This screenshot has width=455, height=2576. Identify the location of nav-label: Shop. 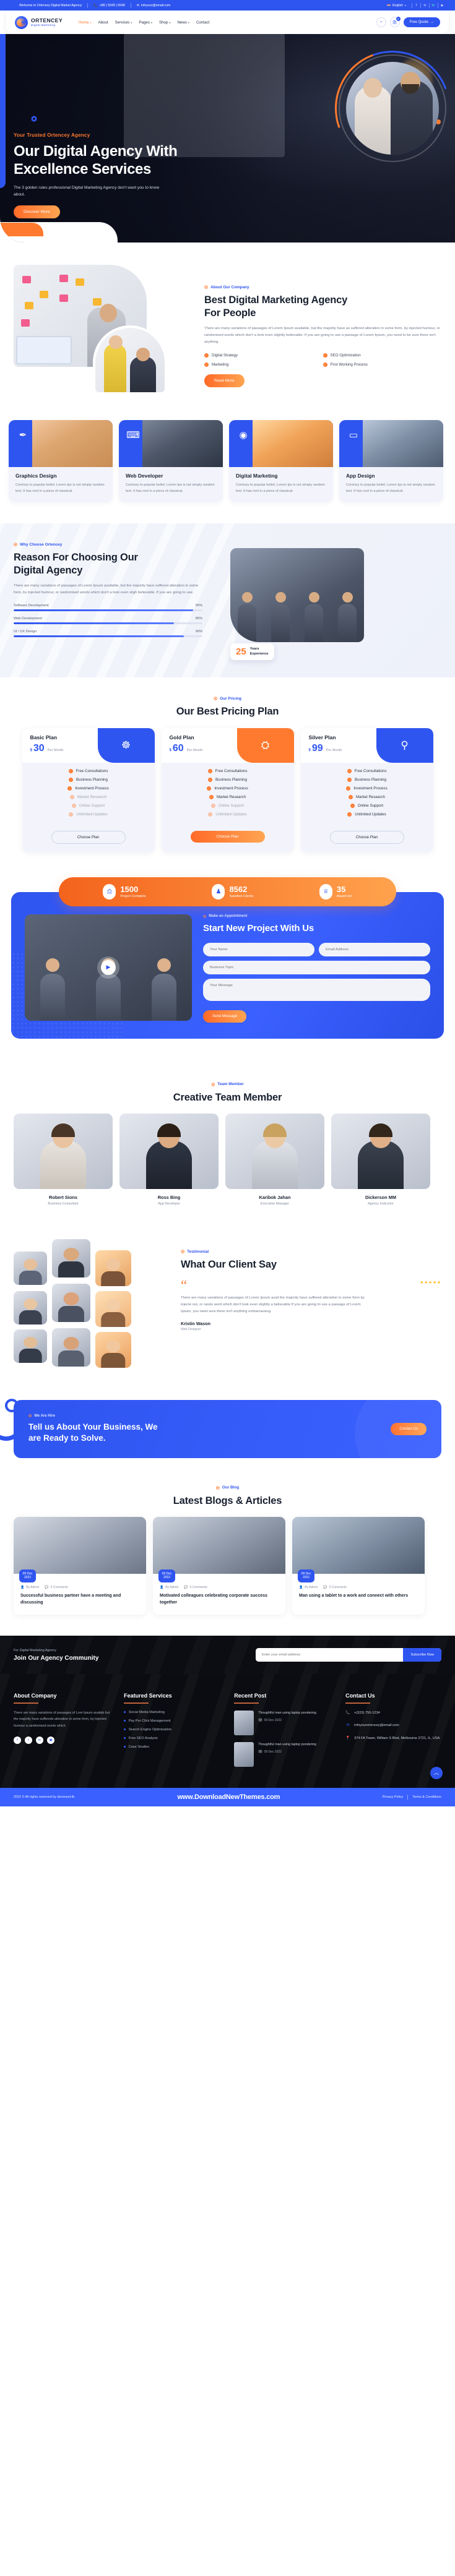
(163, 22).